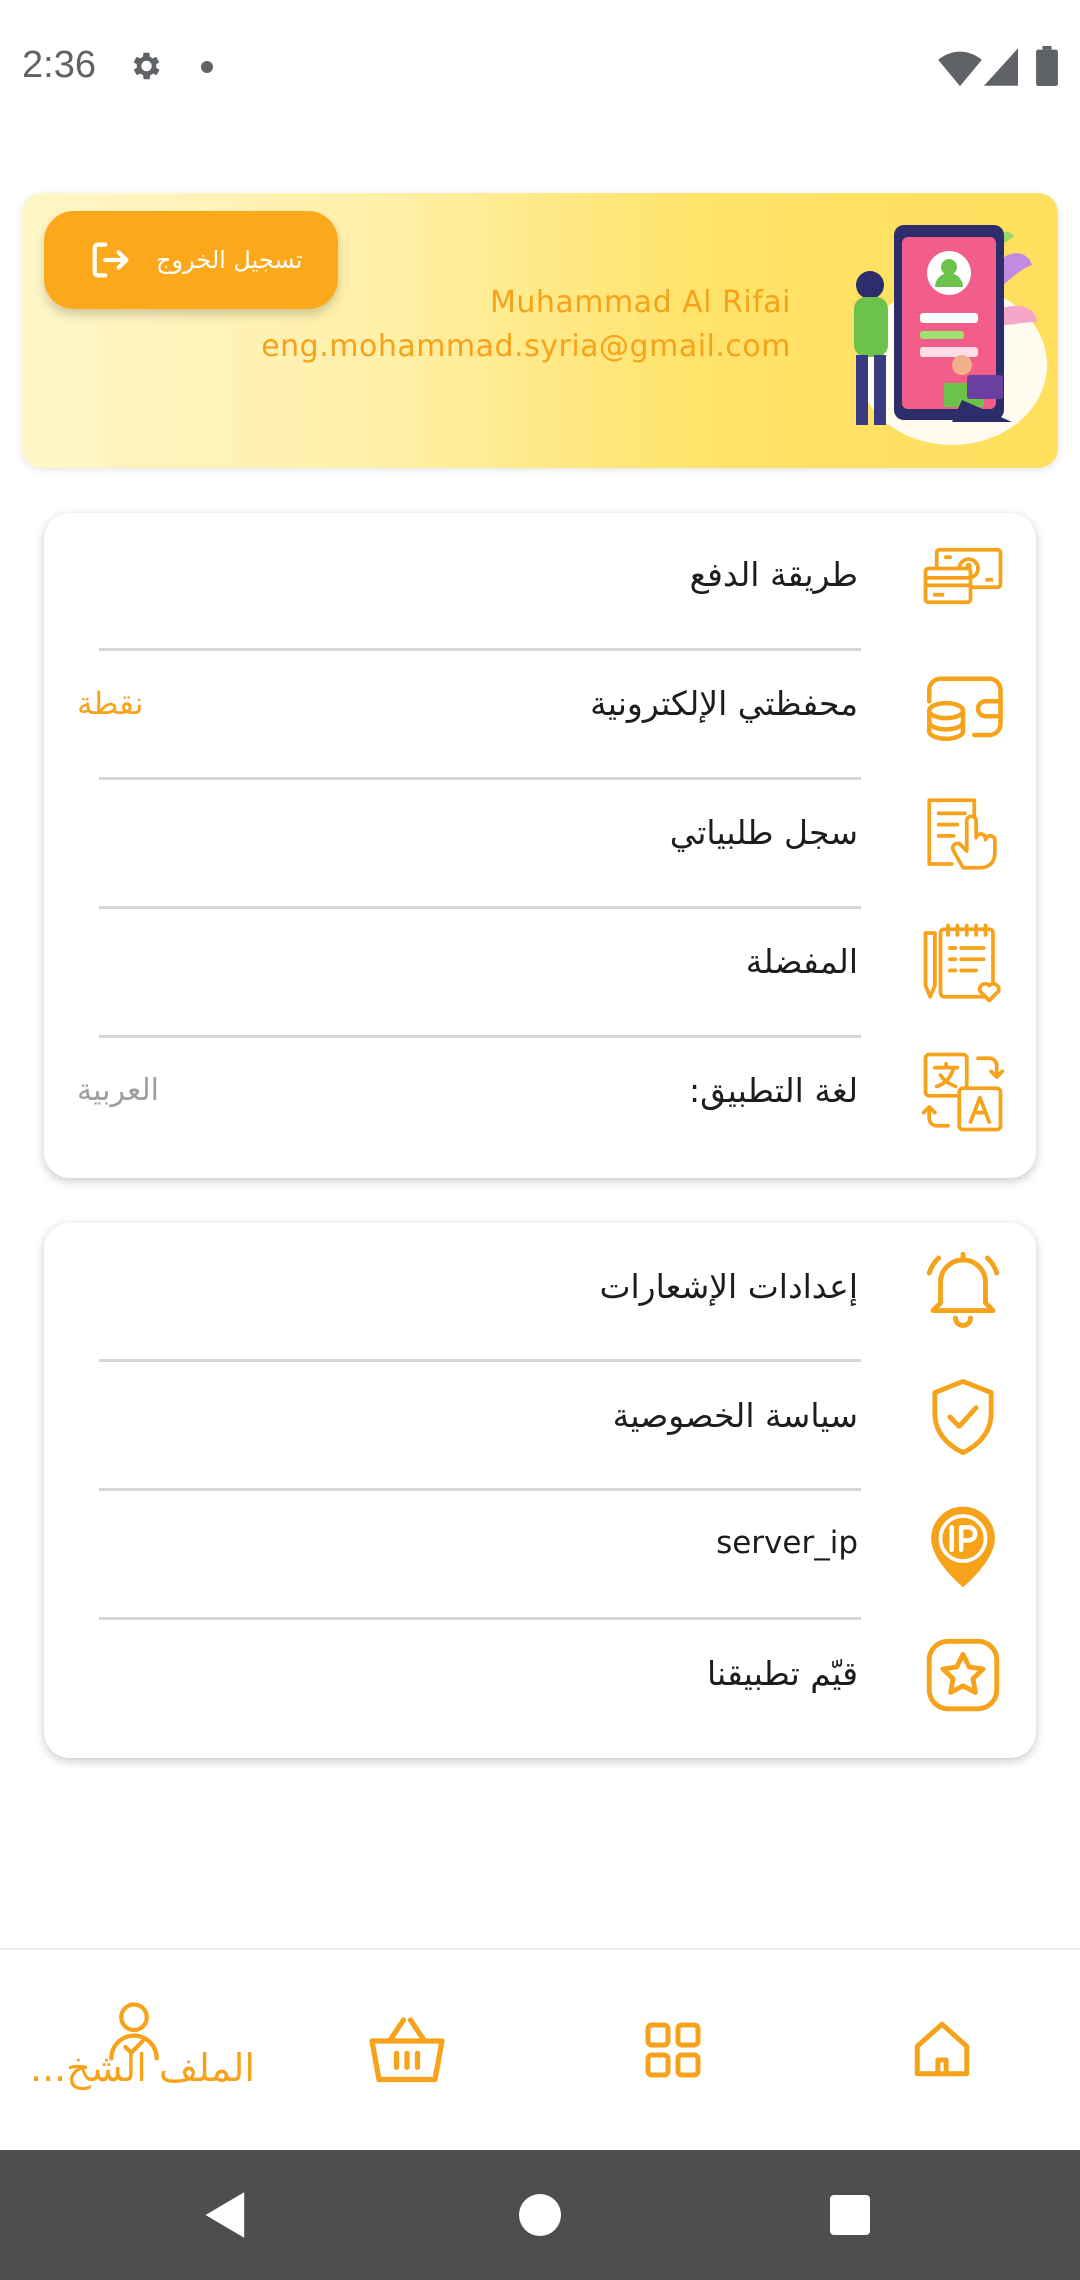  I want to click on logout-icon, so click(110, 260).